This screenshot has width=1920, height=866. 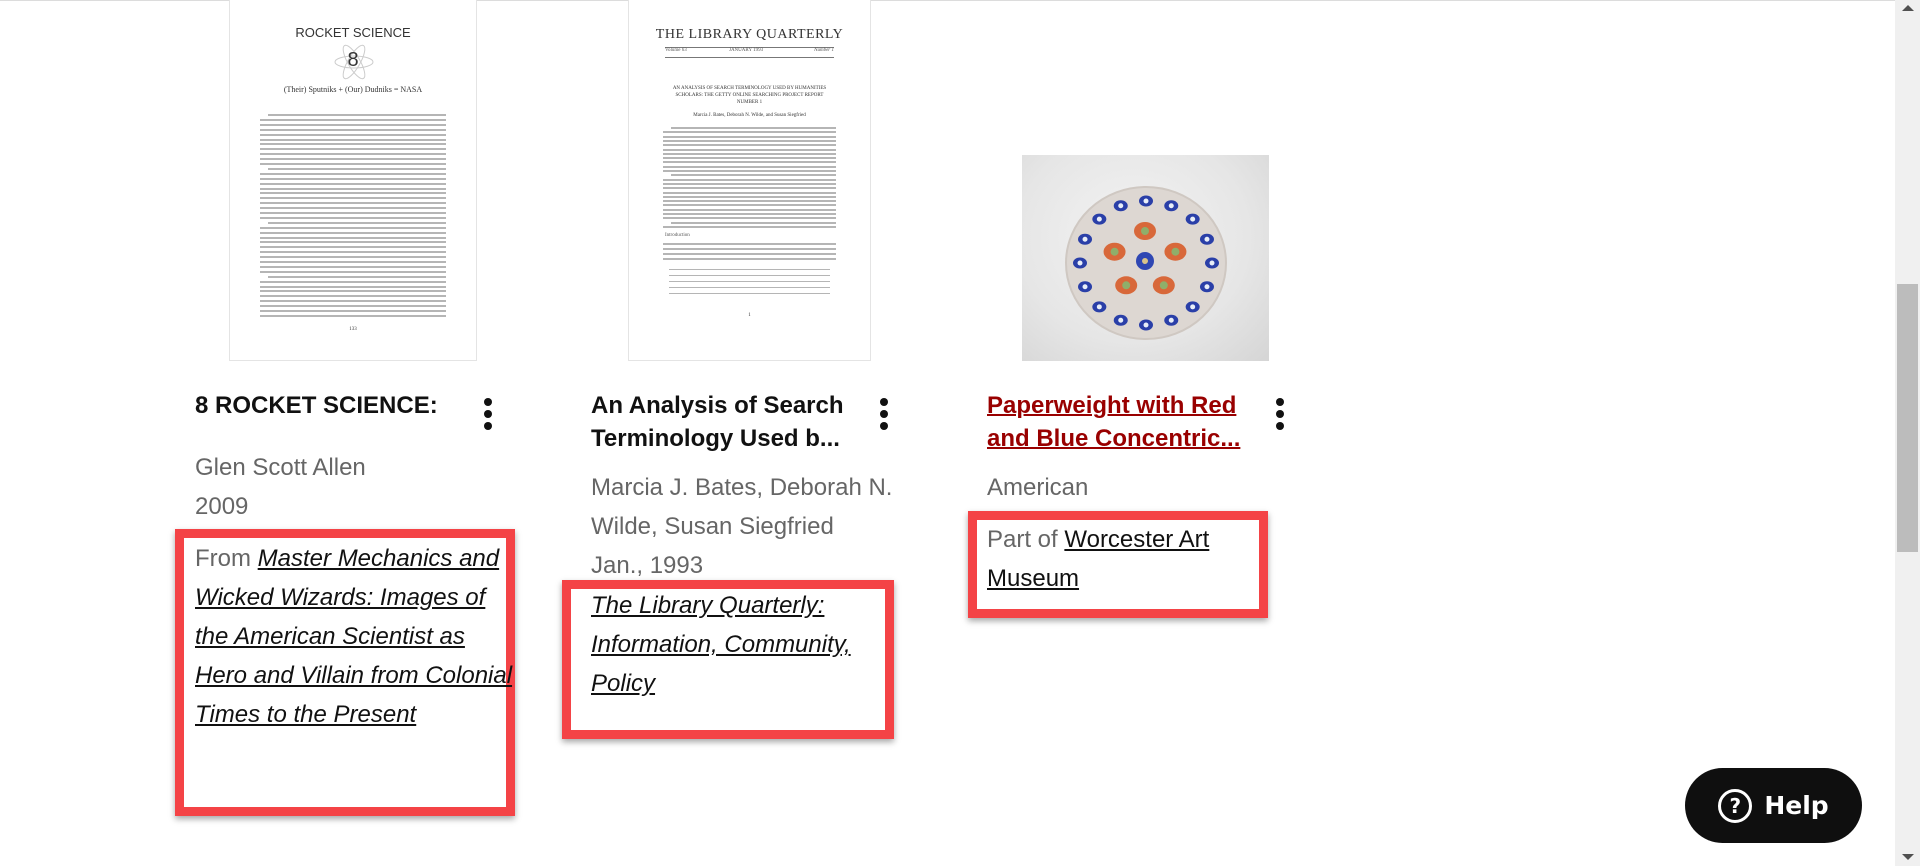 I want to click on thumbnail-number: Number 1, so click(x=824, y=50).